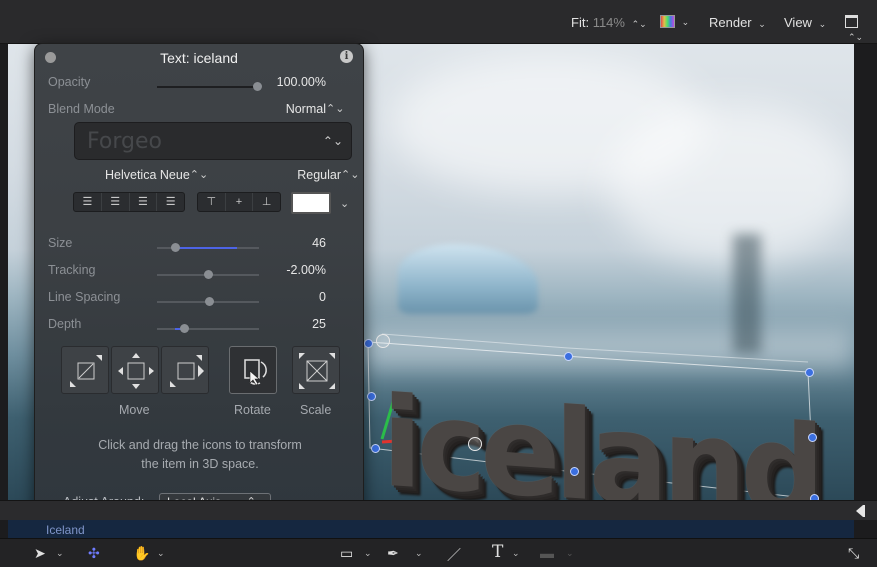 This screenshot has height=567, width=877. What do you see at coordinates (431, 529) in the screenshot?
I see `timeline-track: Iceland` at bounding box center [431, 529].